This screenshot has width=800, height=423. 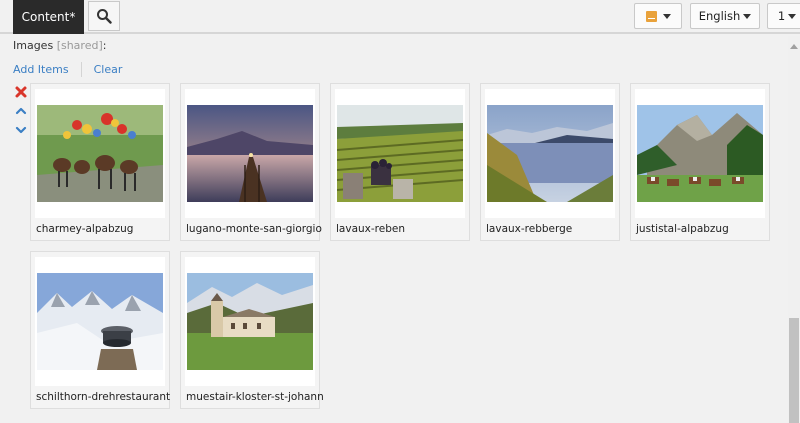 I want to click on version-dropdown: 1, so click(x=783, y=16).